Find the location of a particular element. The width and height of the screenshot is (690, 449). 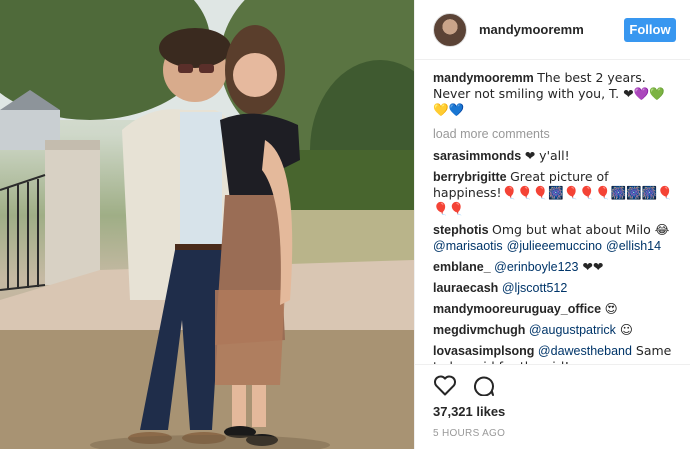

mention-link: @julieeemuccino is located at coordinates (554, 246).